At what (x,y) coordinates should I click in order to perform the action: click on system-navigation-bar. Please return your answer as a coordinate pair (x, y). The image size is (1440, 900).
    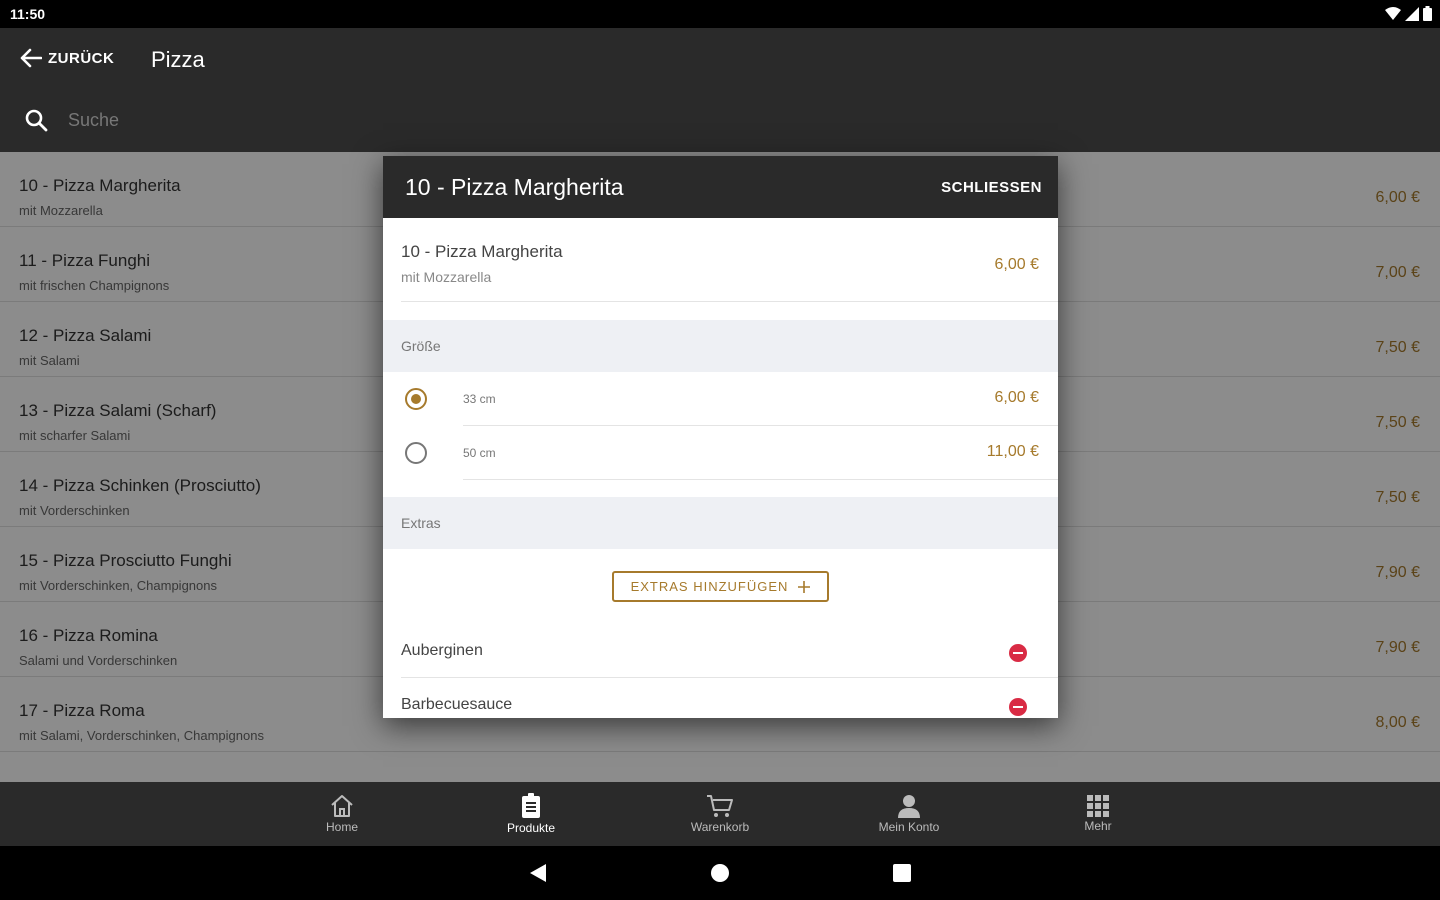
    Looking at the image, I should click on (720, 873).